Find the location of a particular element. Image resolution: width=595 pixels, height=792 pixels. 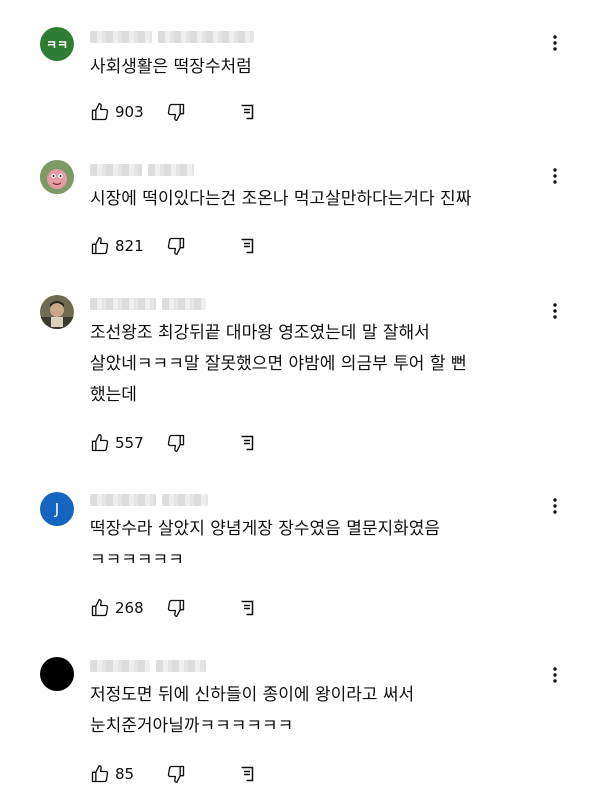

like-button: 821 is located at coordinates (117, 246).